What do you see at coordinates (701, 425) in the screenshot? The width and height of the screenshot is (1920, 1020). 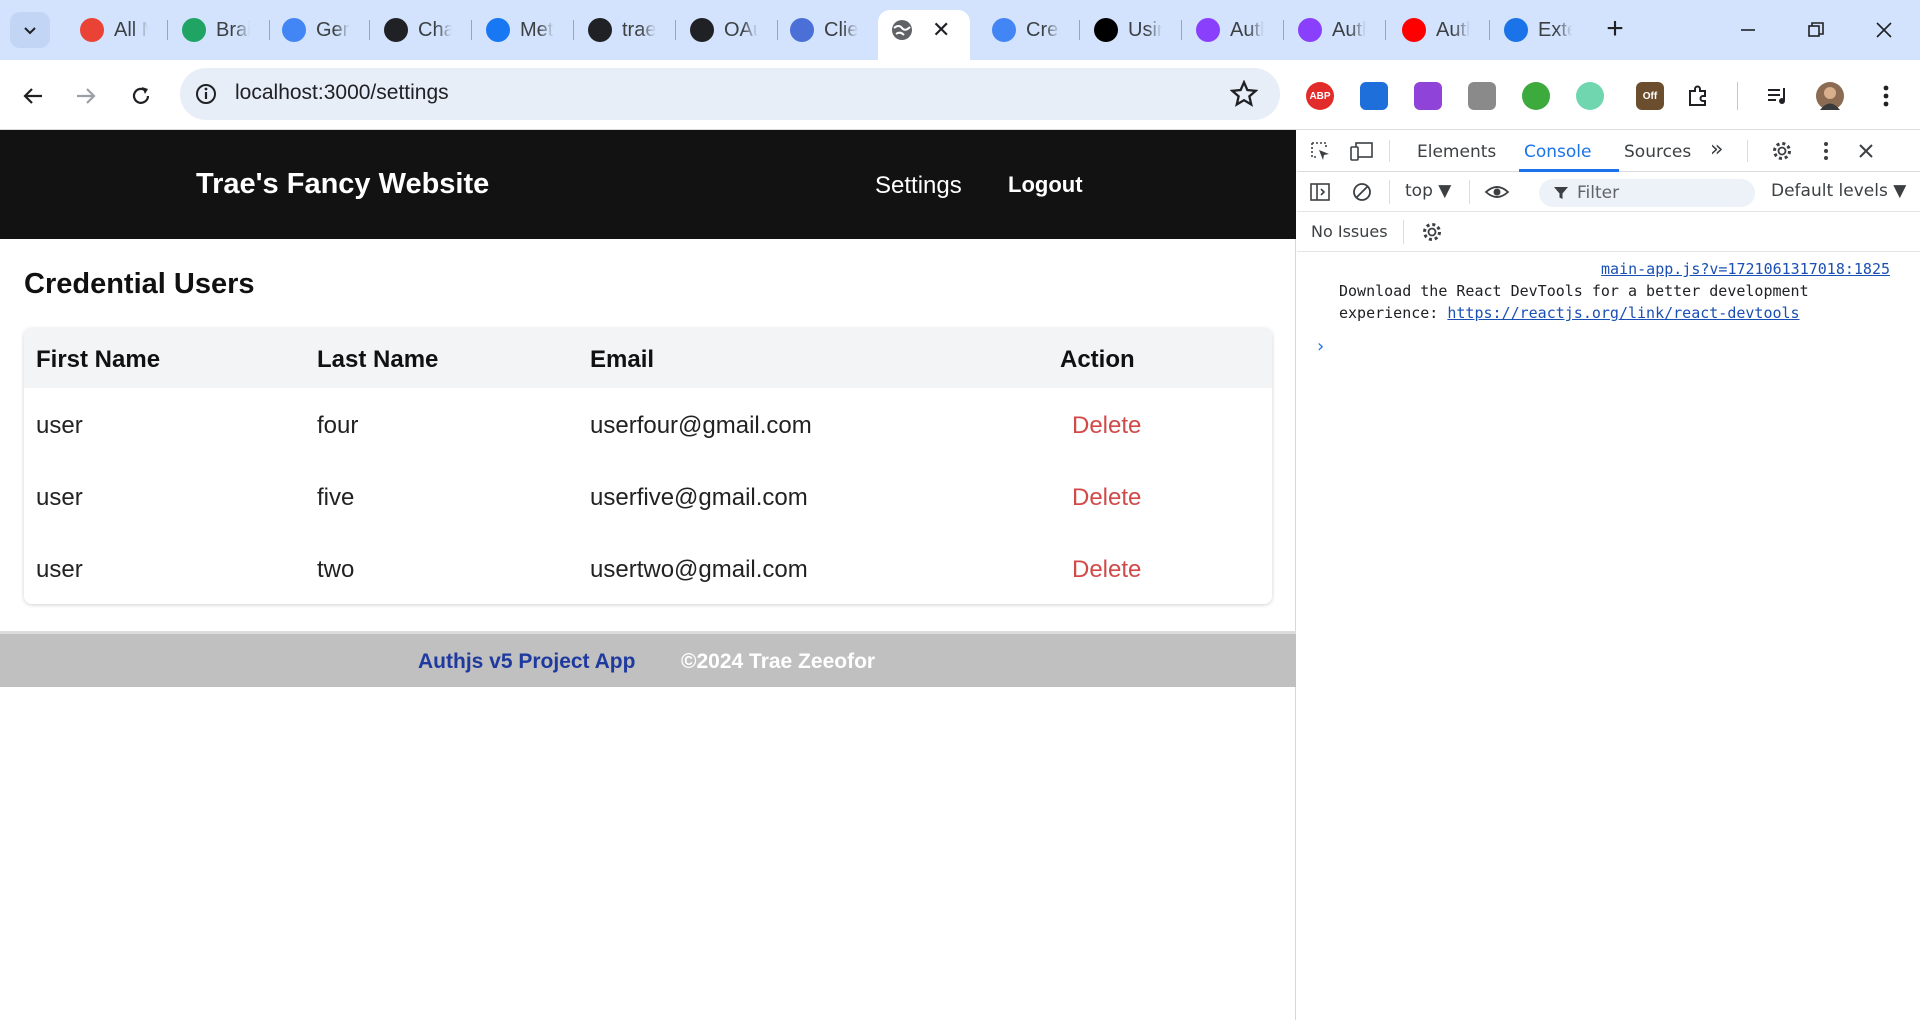 I see `cell-email: userfour@gmail.com` at bounding box center [701, 425].